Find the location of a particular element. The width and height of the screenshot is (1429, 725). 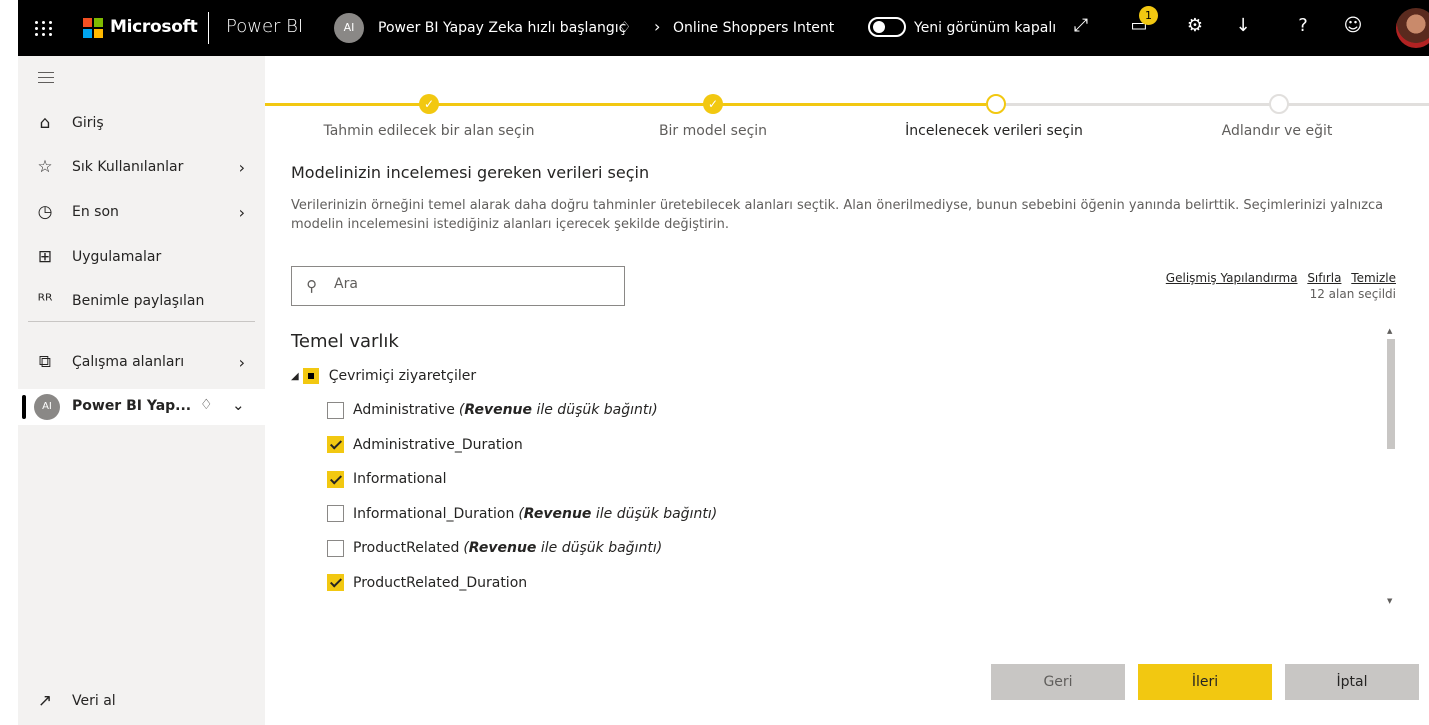

step-2-label: Bir model seçin is located at coordinates (713, 131).